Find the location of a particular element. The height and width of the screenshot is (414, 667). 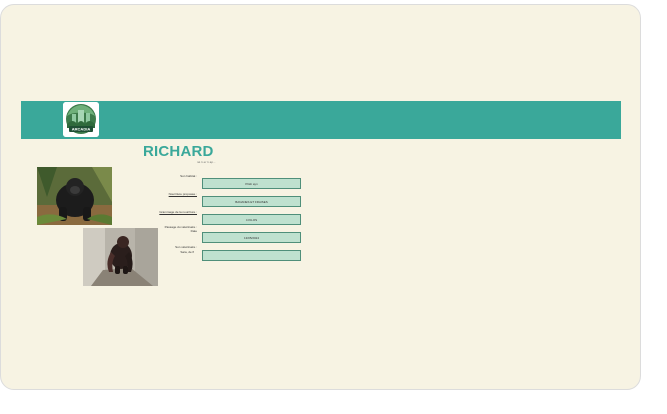

vet-sublabel: Sara, de fl is located at coordinates (187, 252).